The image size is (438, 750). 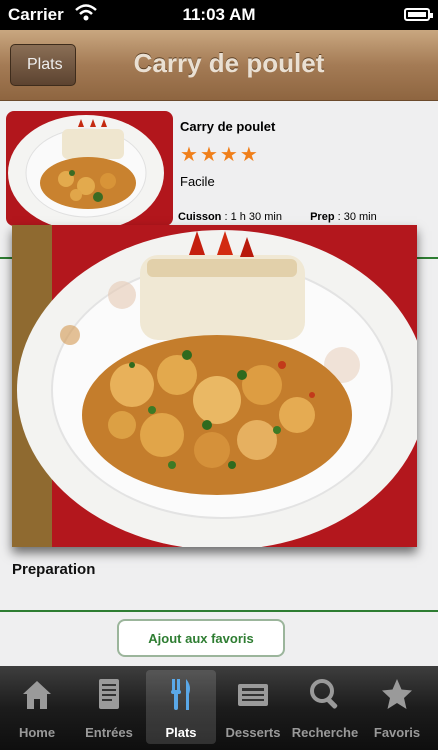 I want to click on back-button-label: Plats, so click(x=45, y=64).